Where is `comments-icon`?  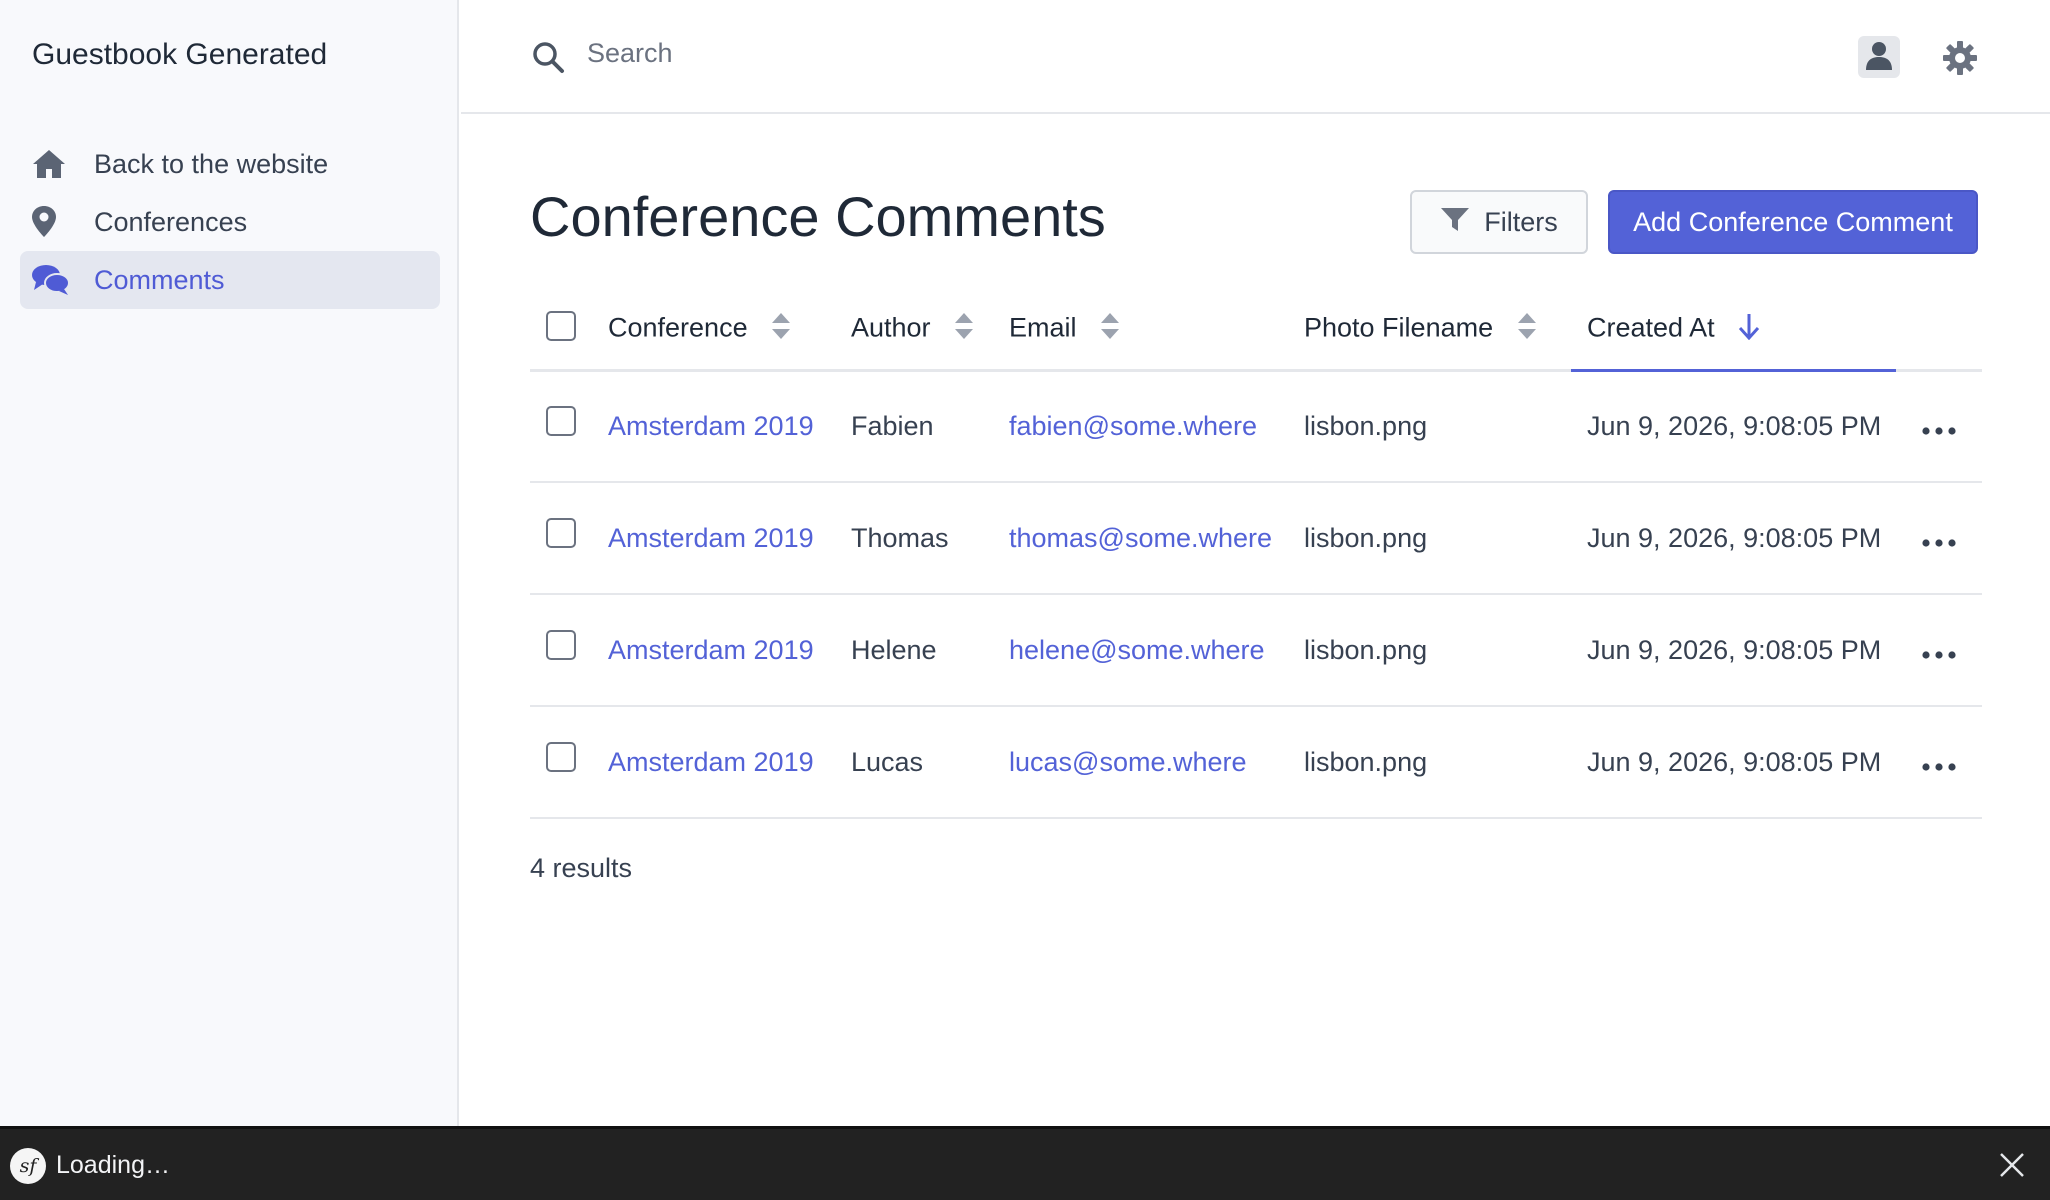 comments-icon is located at coordinates (53, 280).